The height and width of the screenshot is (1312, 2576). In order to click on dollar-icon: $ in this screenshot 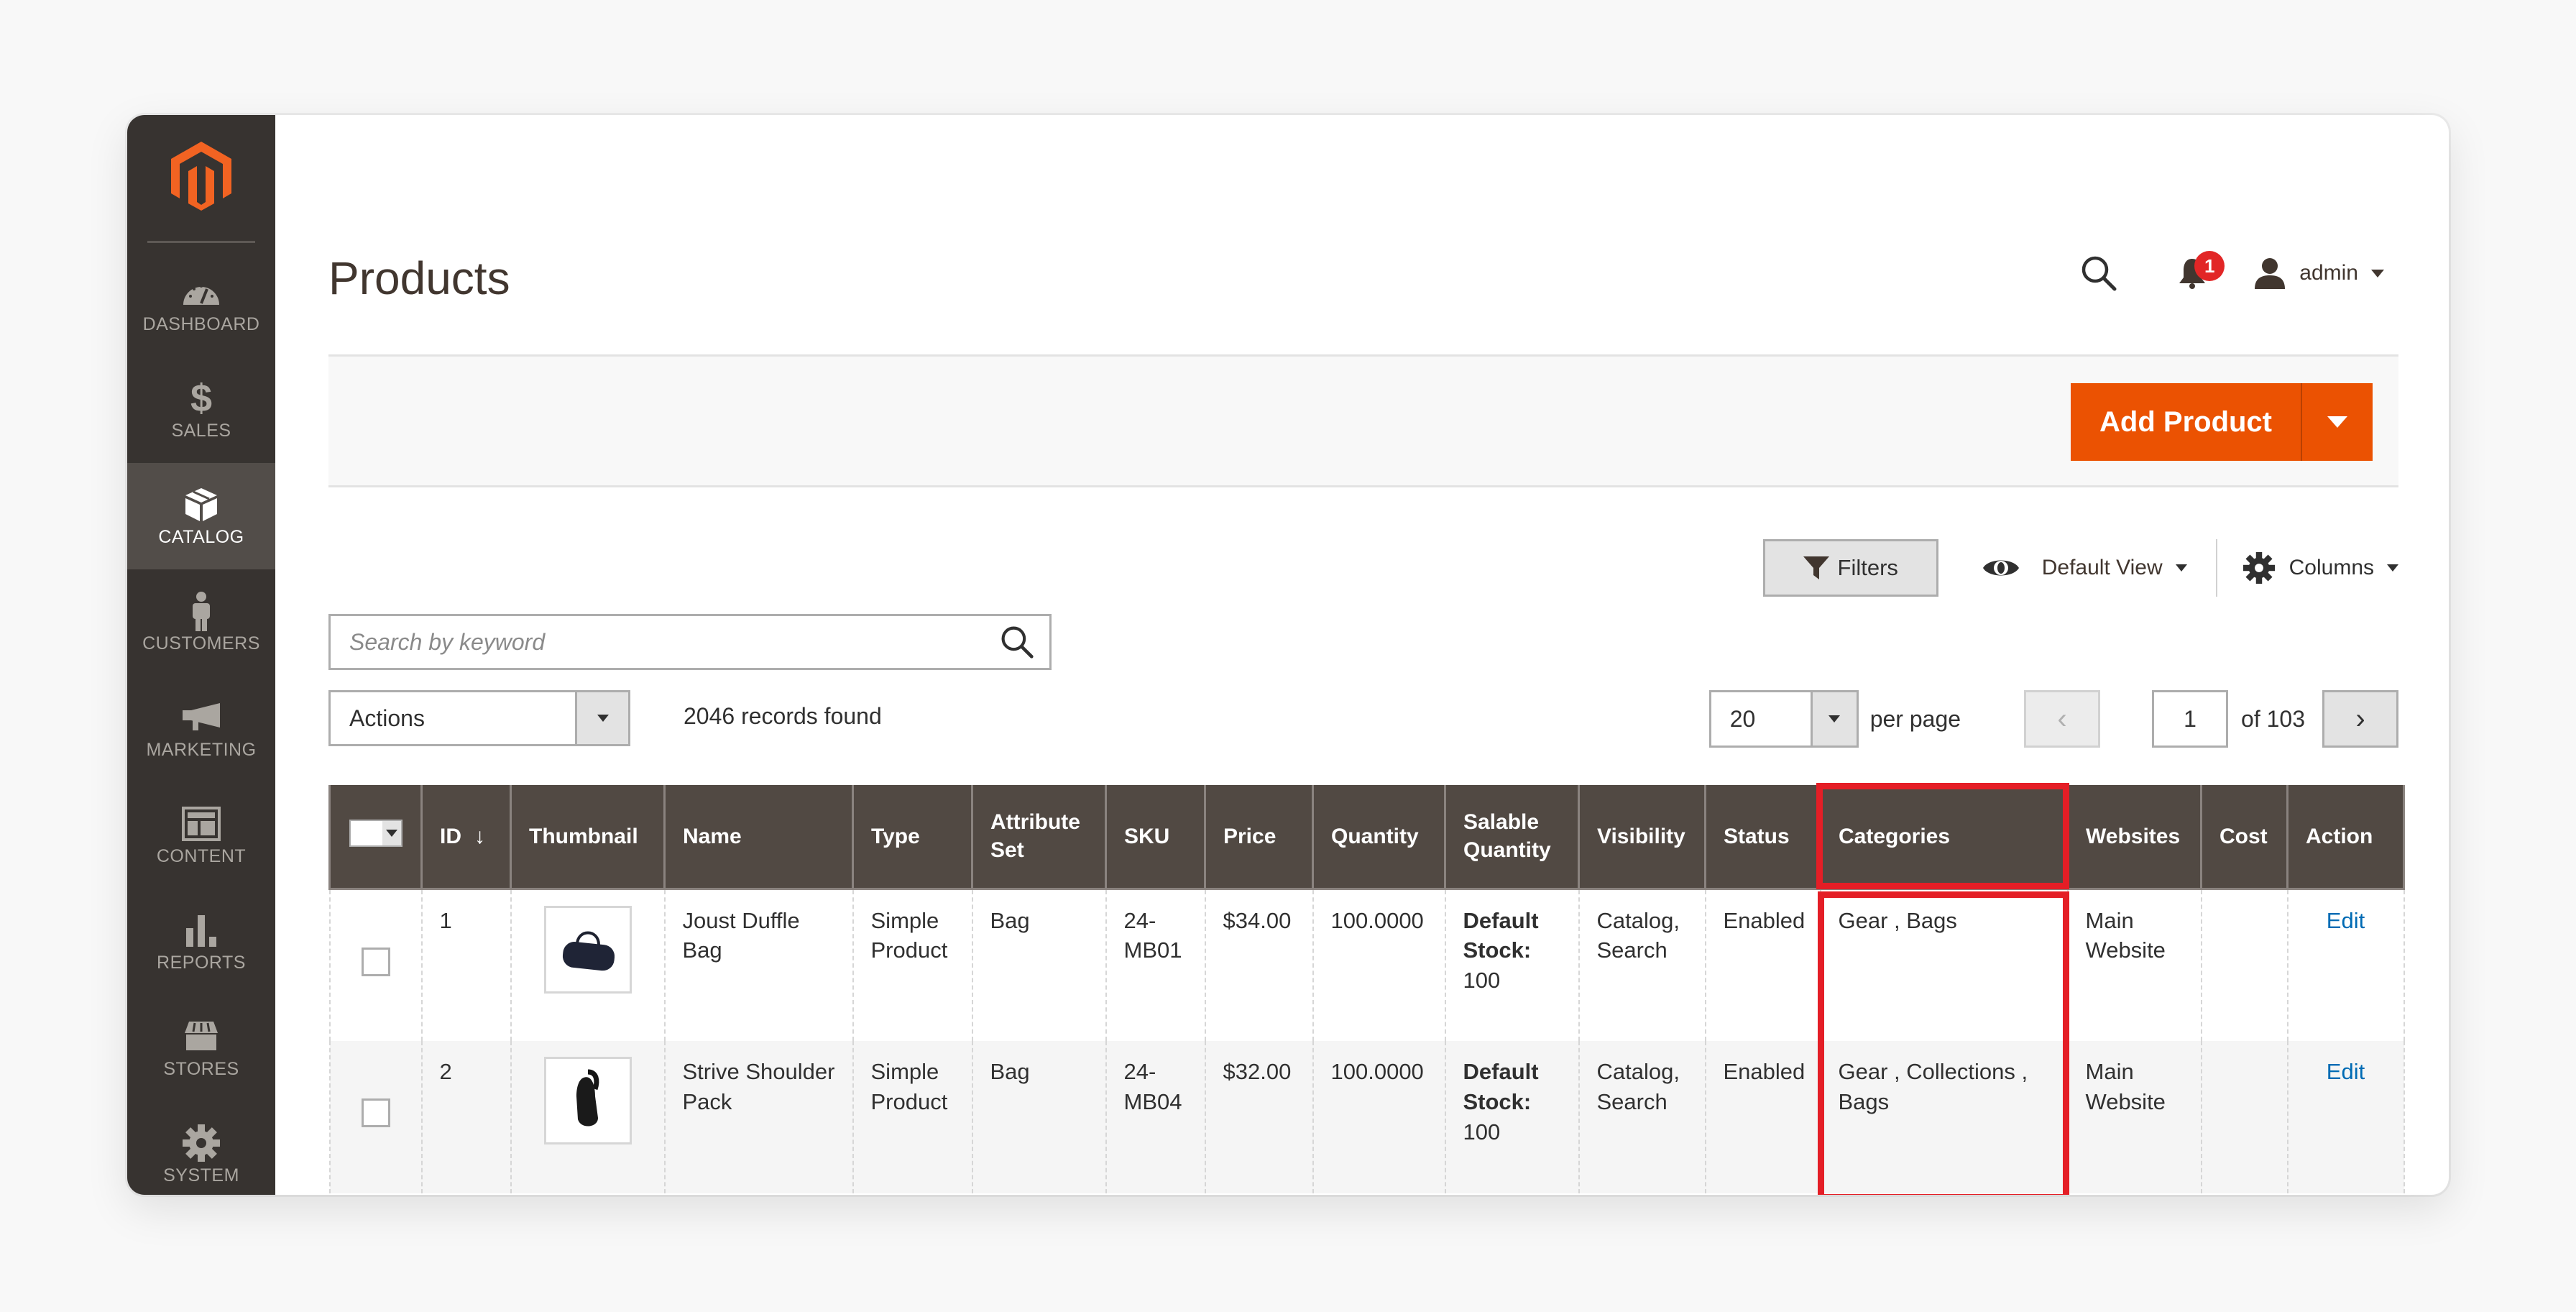, I will do `click(201, 398)`.